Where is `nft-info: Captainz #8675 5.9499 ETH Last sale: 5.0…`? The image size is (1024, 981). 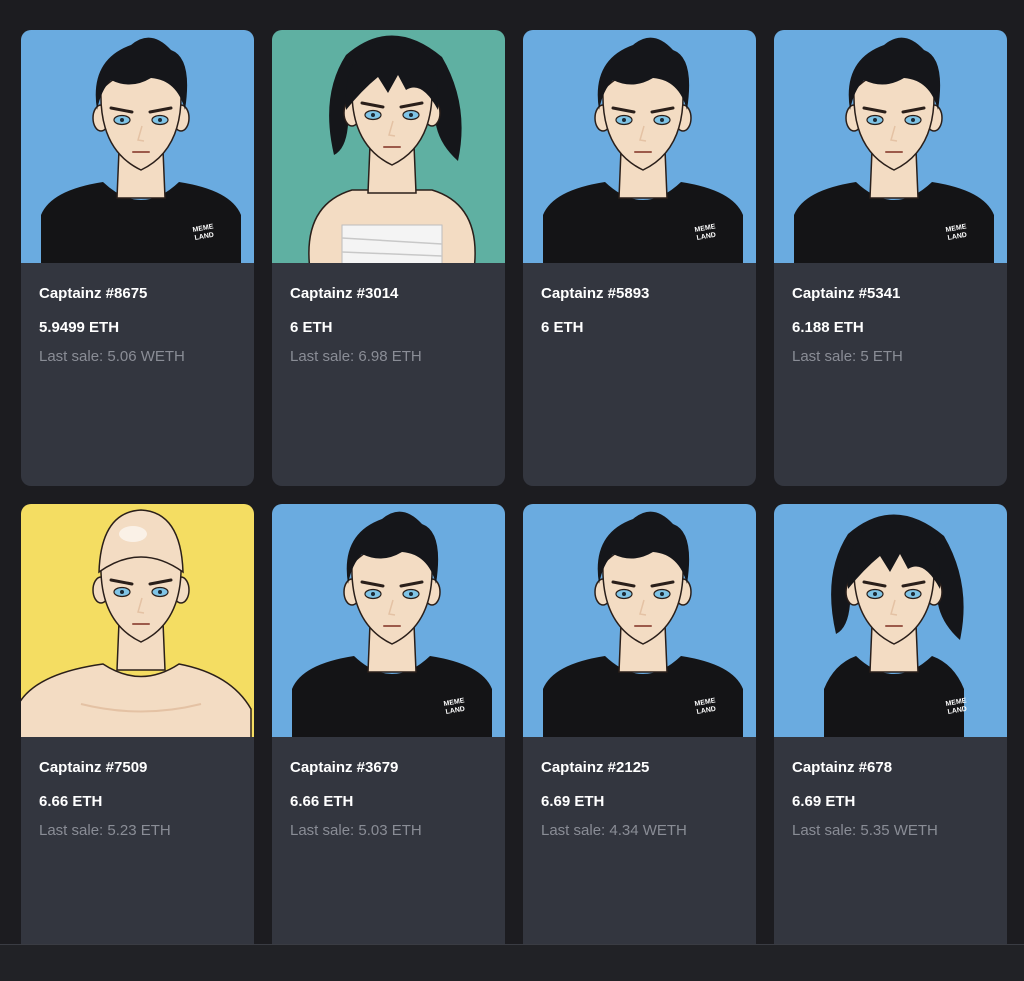 nft-info: Captainz #8675 5.9499 ETH Last sale: 5.0… is located at coordinates (137, 314).